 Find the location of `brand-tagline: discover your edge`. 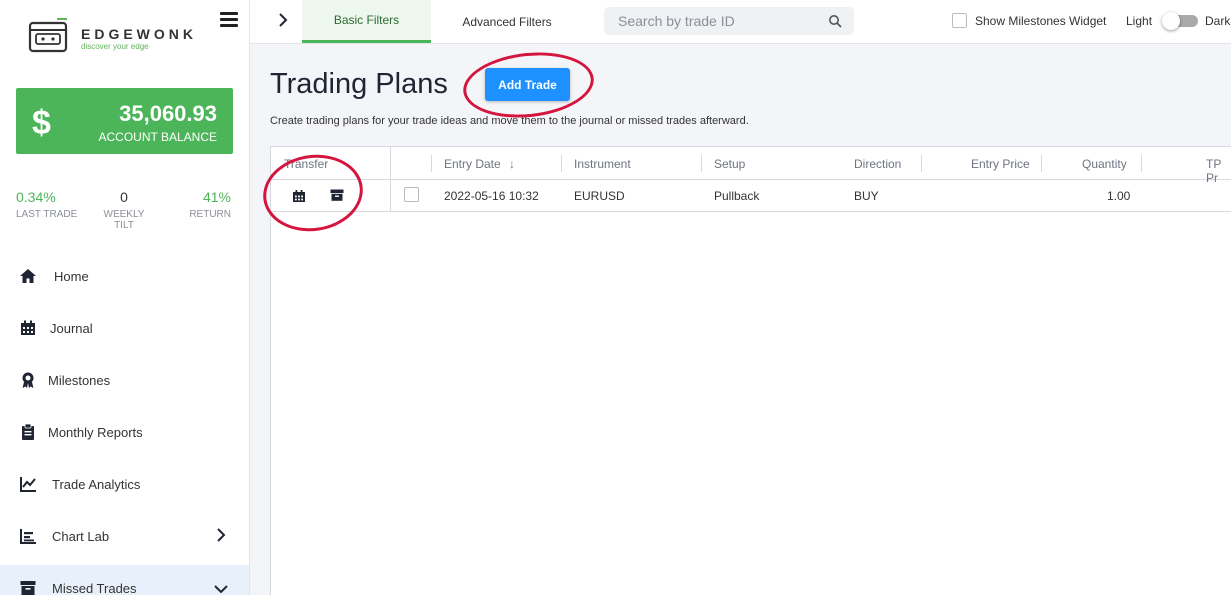

brand-tagline: discover your edge is located at coordinates (115, 46).